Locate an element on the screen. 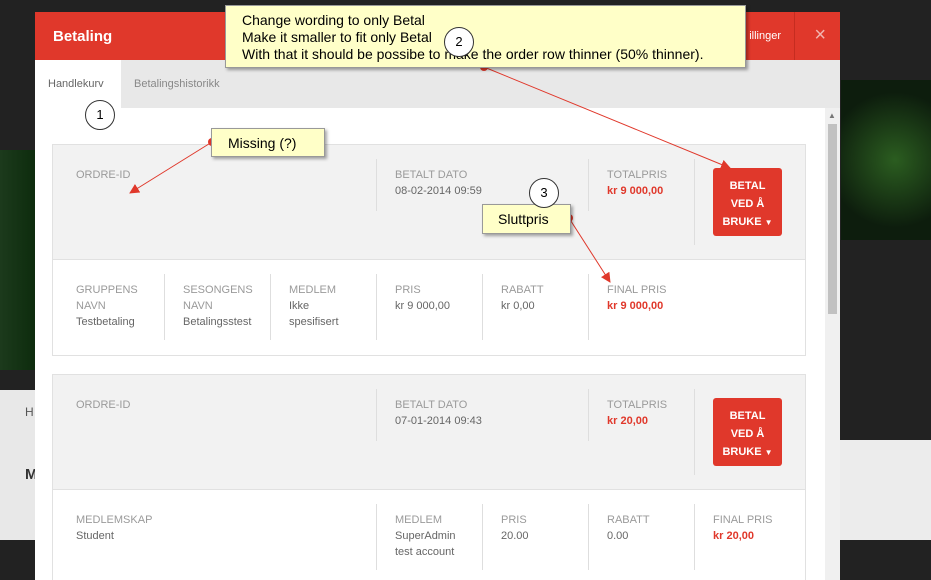  annotation-number-1: 1 is located at coordinates (100, 115).